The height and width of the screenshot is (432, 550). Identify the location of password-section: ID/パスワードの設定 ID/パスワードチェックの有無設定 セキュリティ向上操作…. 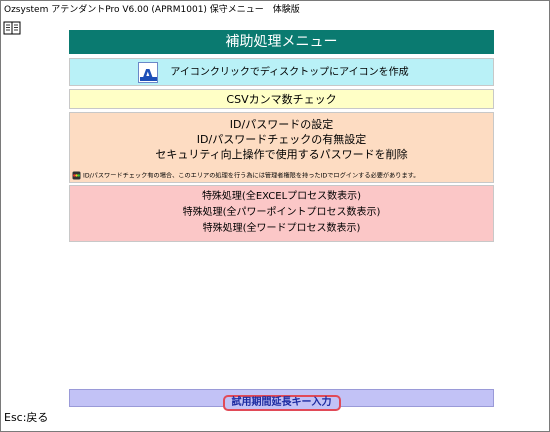
(281, 147).